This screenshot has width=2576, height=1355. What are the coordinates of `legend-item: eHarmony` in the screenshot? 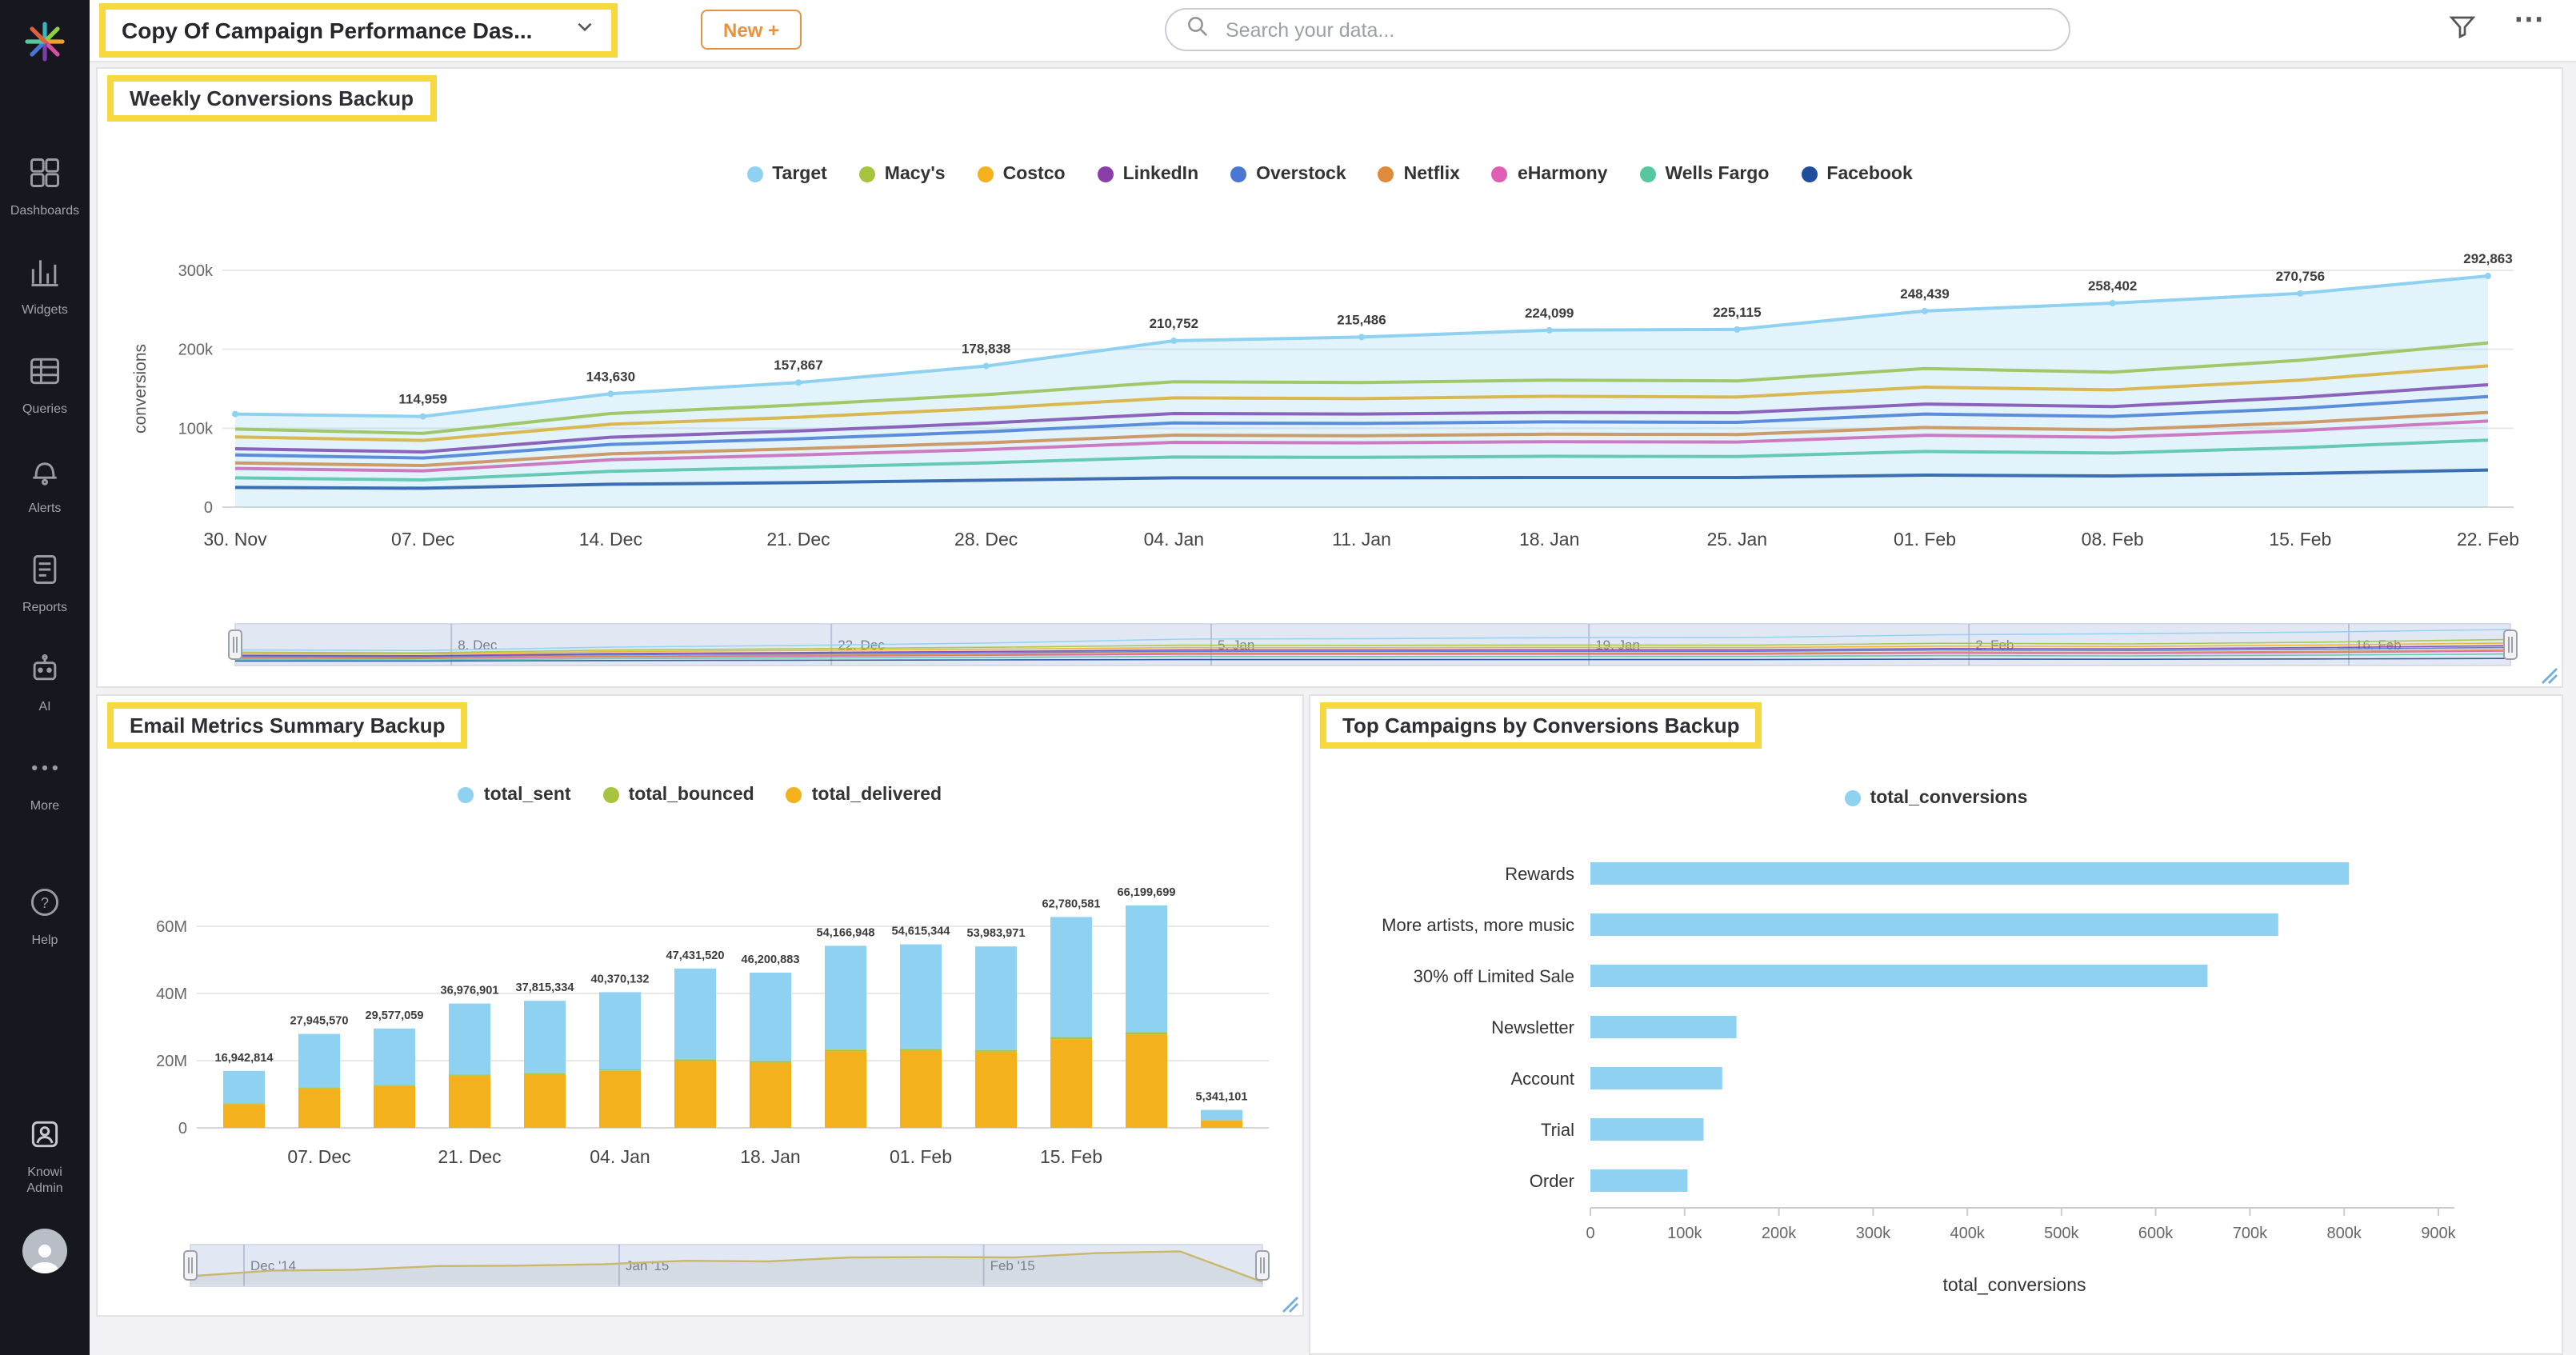 It's located at (1549, 174).